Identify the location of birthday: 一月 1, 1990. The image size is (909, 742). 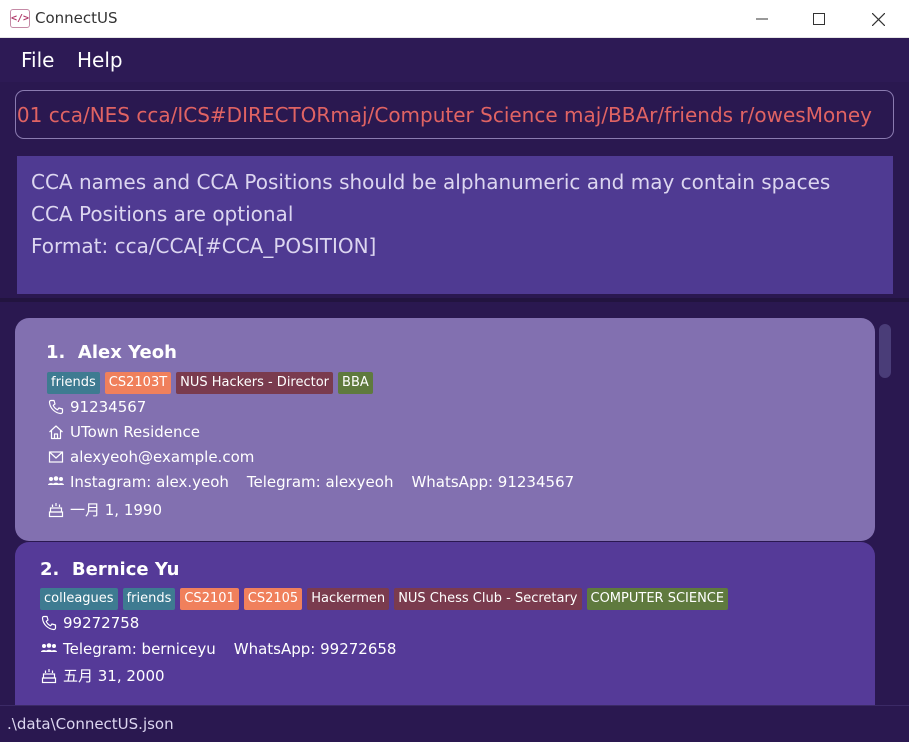
(116, 510).